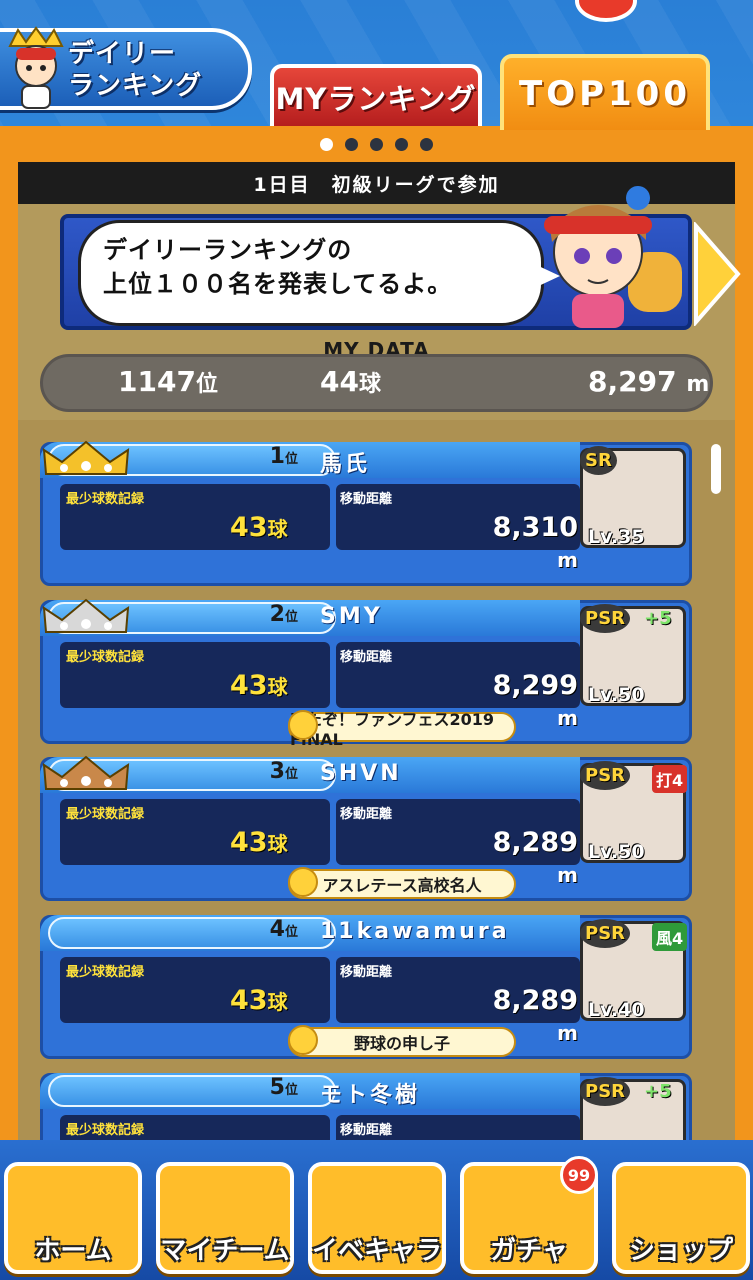  What do you see at coordinates (402, 1042) in the screenshot?
I see `title-chip: 野球の申し子` at bounding box center [402, 1042].